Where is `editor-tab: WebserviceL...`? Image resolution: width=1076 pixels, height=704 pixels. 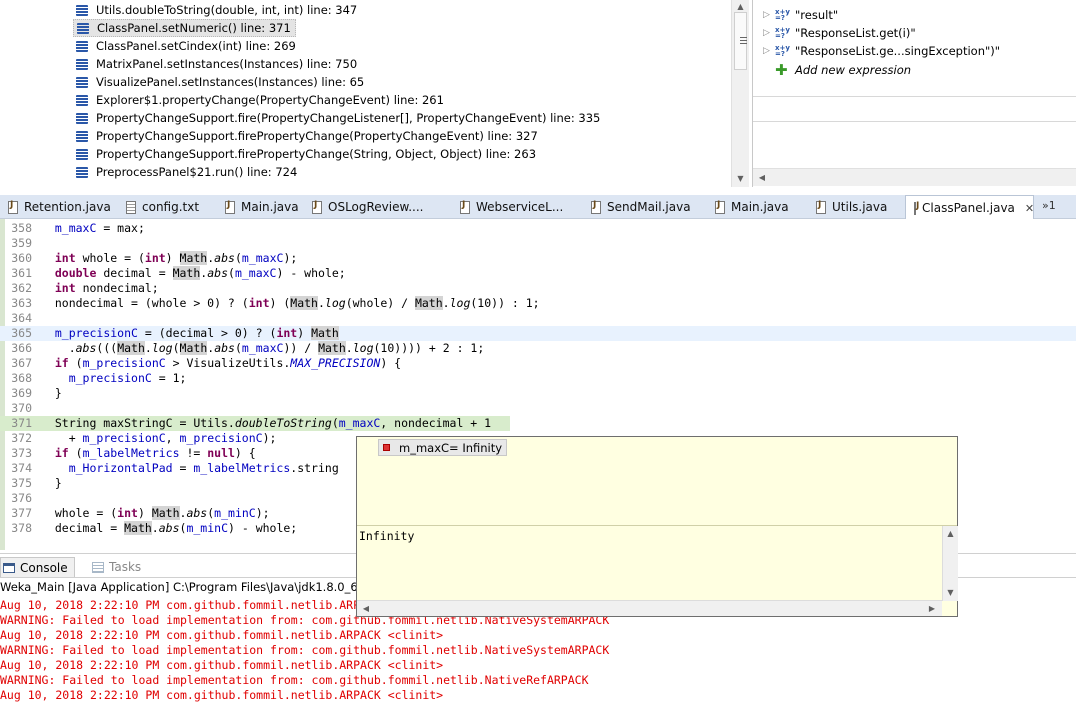
editor-tab: WebserviceL... is located at coordinates (507, 207).